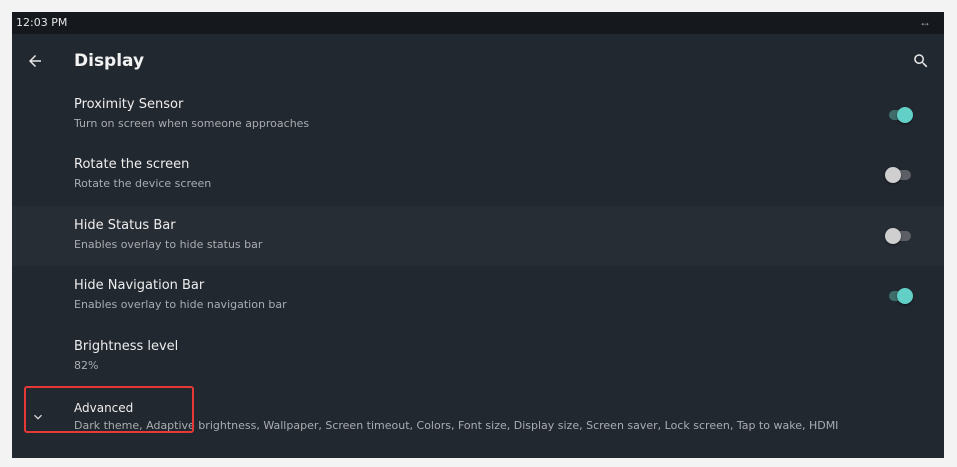 This screenshot has height=467, width=957. I want to click on chevron-down-icon, so click(38, 417).